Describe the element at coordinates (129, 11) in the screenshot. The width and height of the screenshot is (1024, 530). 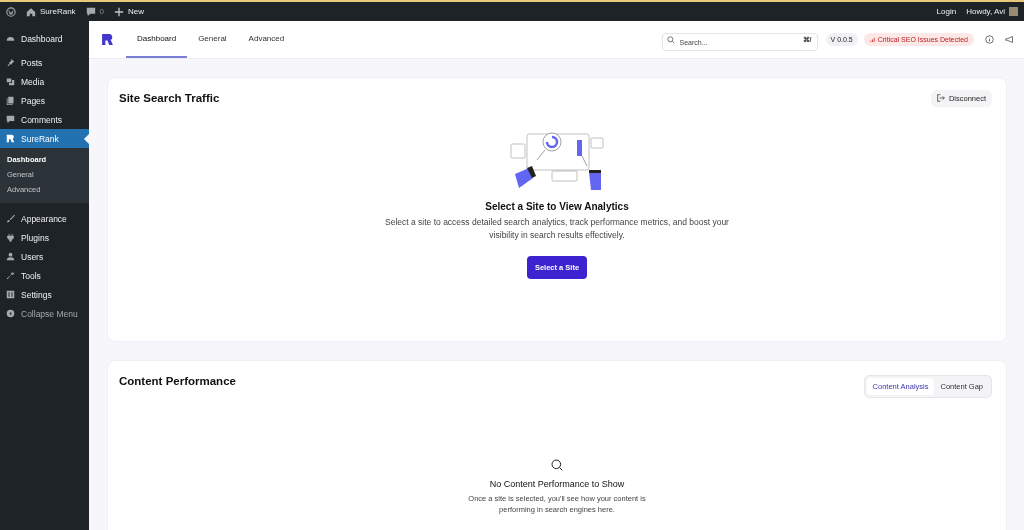
I see `new-link: New` at that location.